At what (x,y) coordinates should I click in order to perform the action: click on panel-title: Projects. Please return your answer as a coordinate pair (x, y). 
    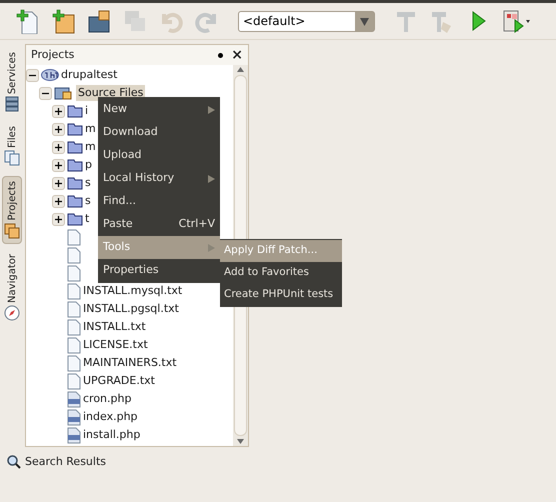
    Looking at the image, I should click on (53, 54).